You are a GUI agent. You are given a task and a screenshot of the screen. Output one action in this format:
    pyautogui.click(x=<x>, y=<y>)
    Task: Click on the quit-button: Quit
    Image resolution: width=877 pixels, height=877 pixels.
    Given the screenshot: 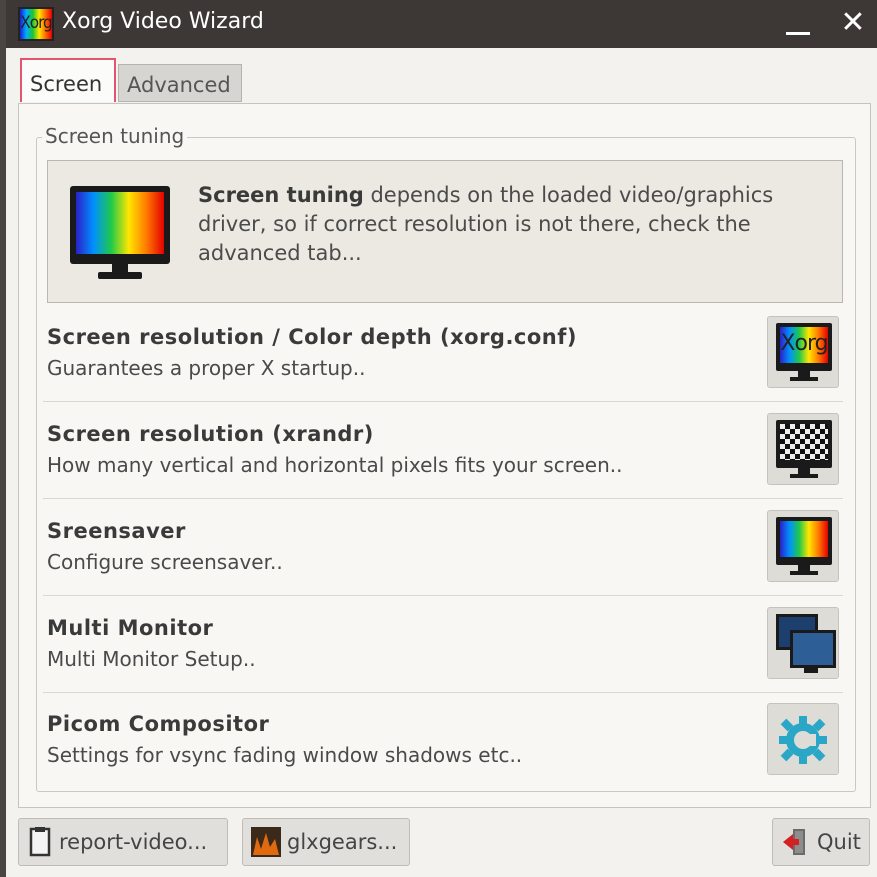 What is the action you would take?
    pyautogui.click(x=821, y=842)
    